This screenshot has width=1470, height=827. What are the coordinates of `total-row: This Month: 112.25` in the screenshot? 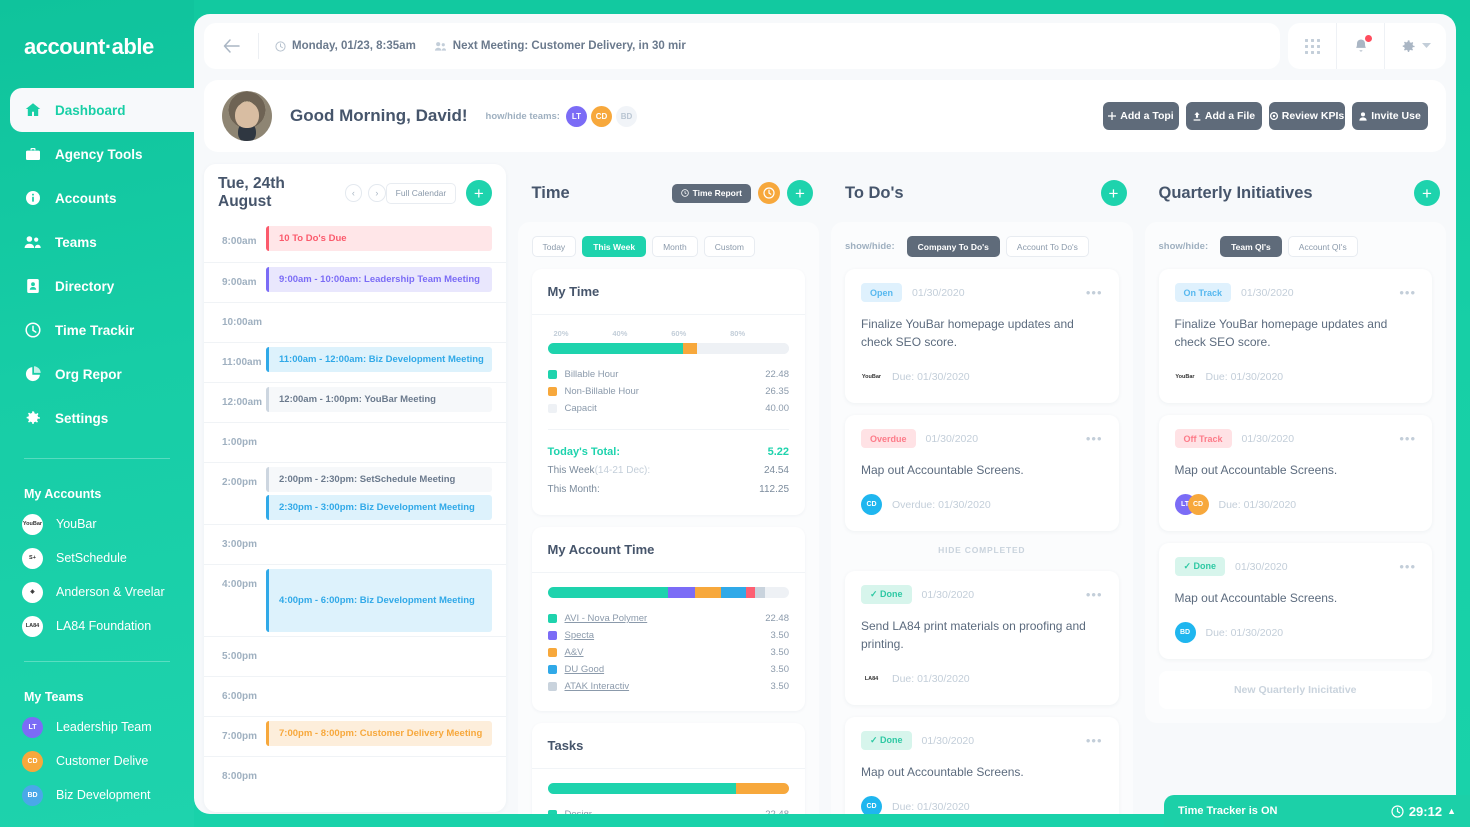 It's located at (669, 489).